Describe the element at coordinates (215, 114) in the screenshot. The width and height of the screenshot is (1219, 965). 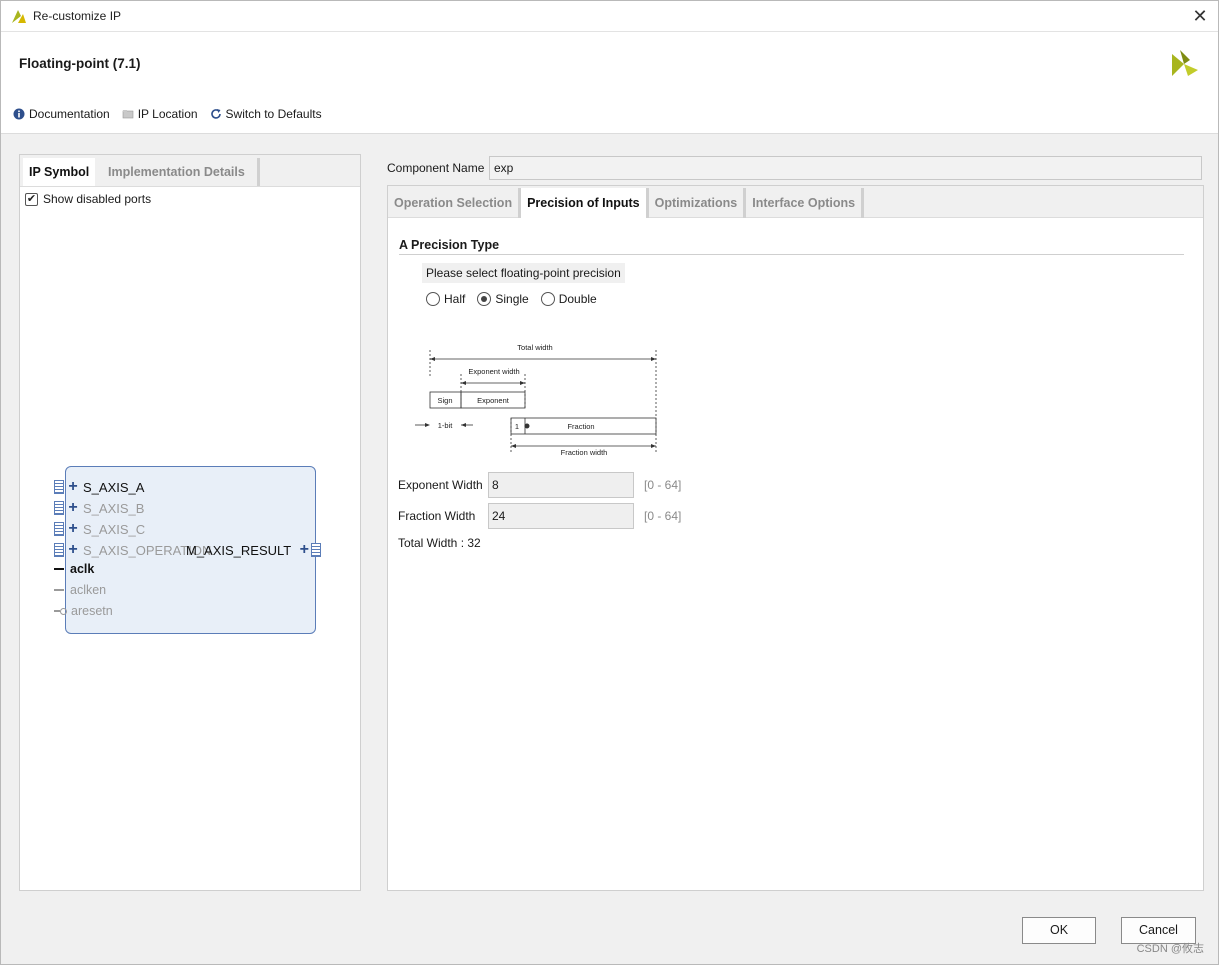
I see `refresh-icon` at that location.